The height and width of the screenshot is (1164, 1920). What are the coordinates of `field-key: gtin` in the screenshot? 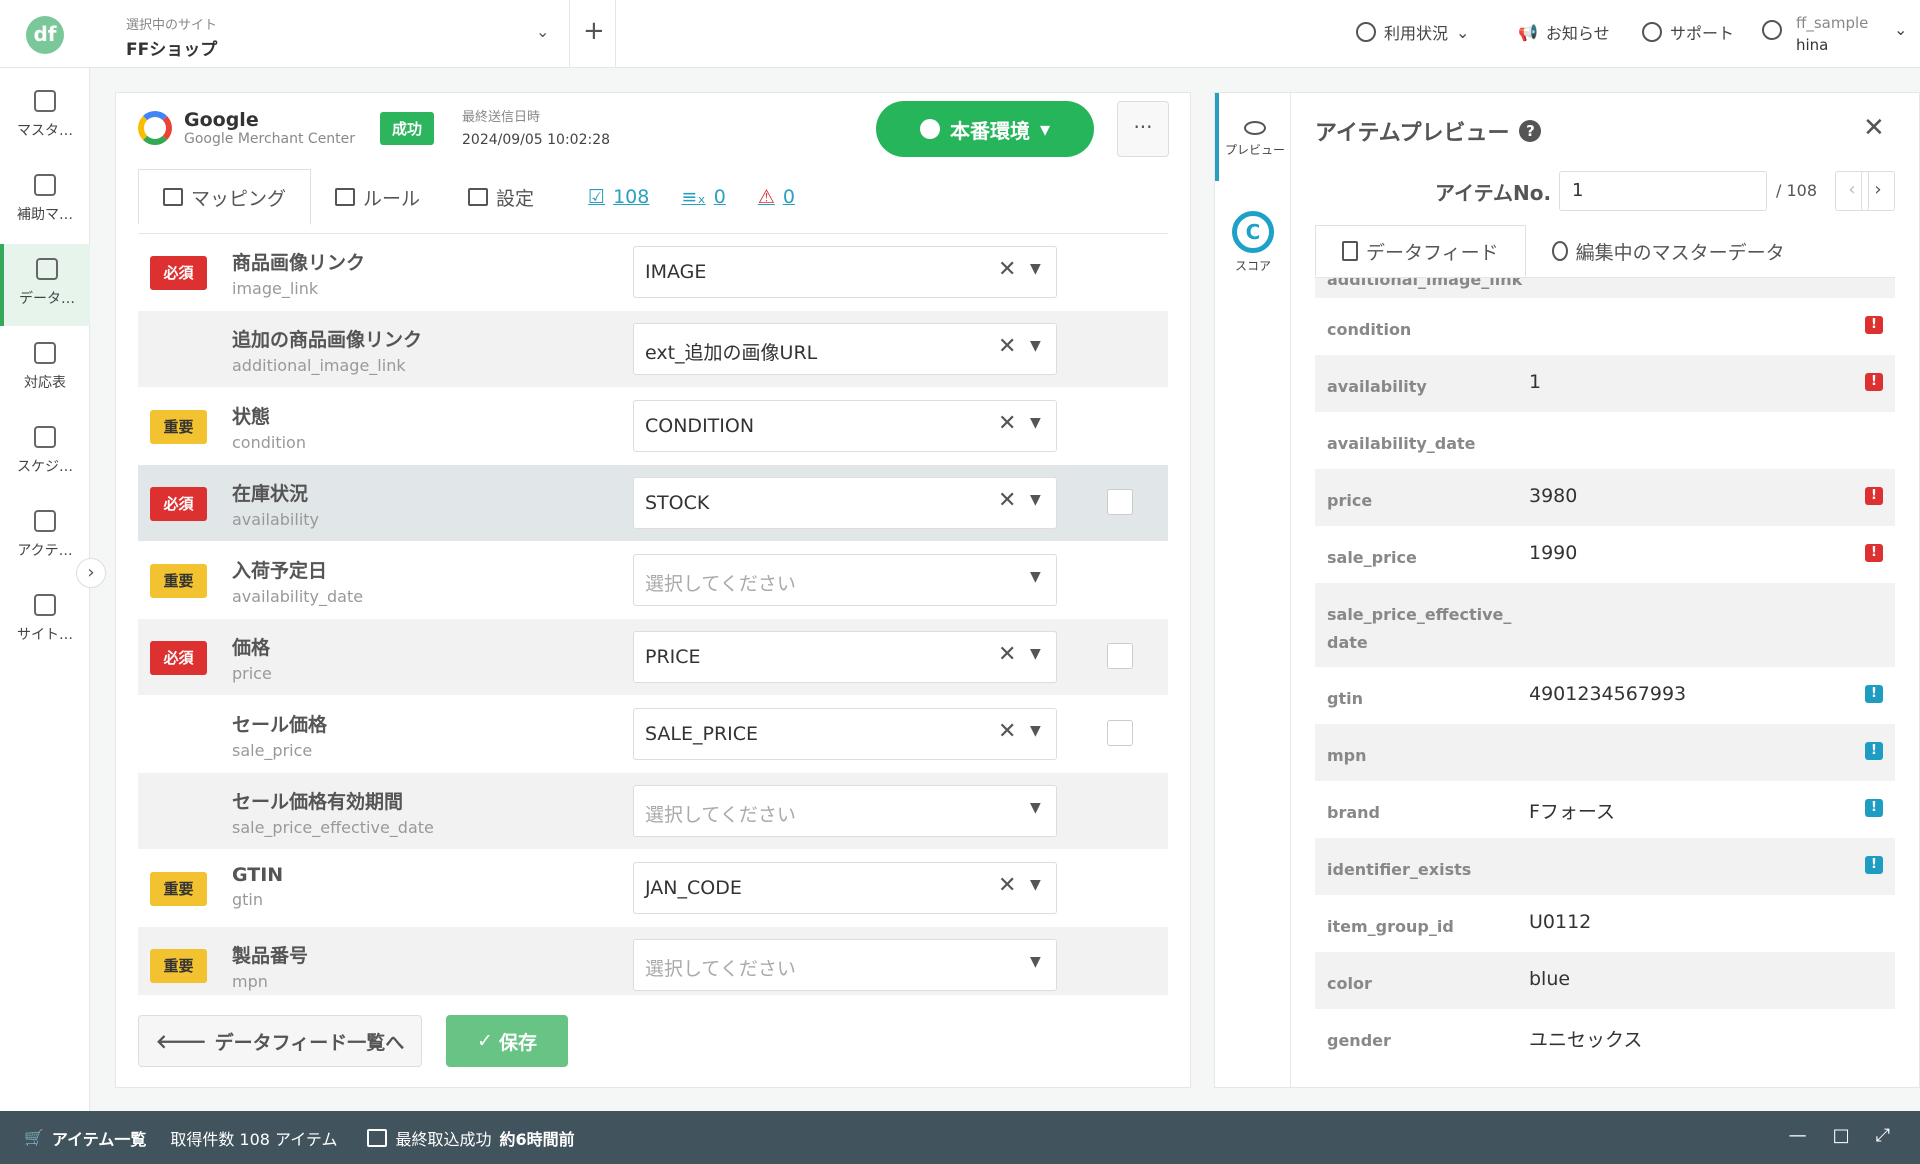 It's located at (248, 899).